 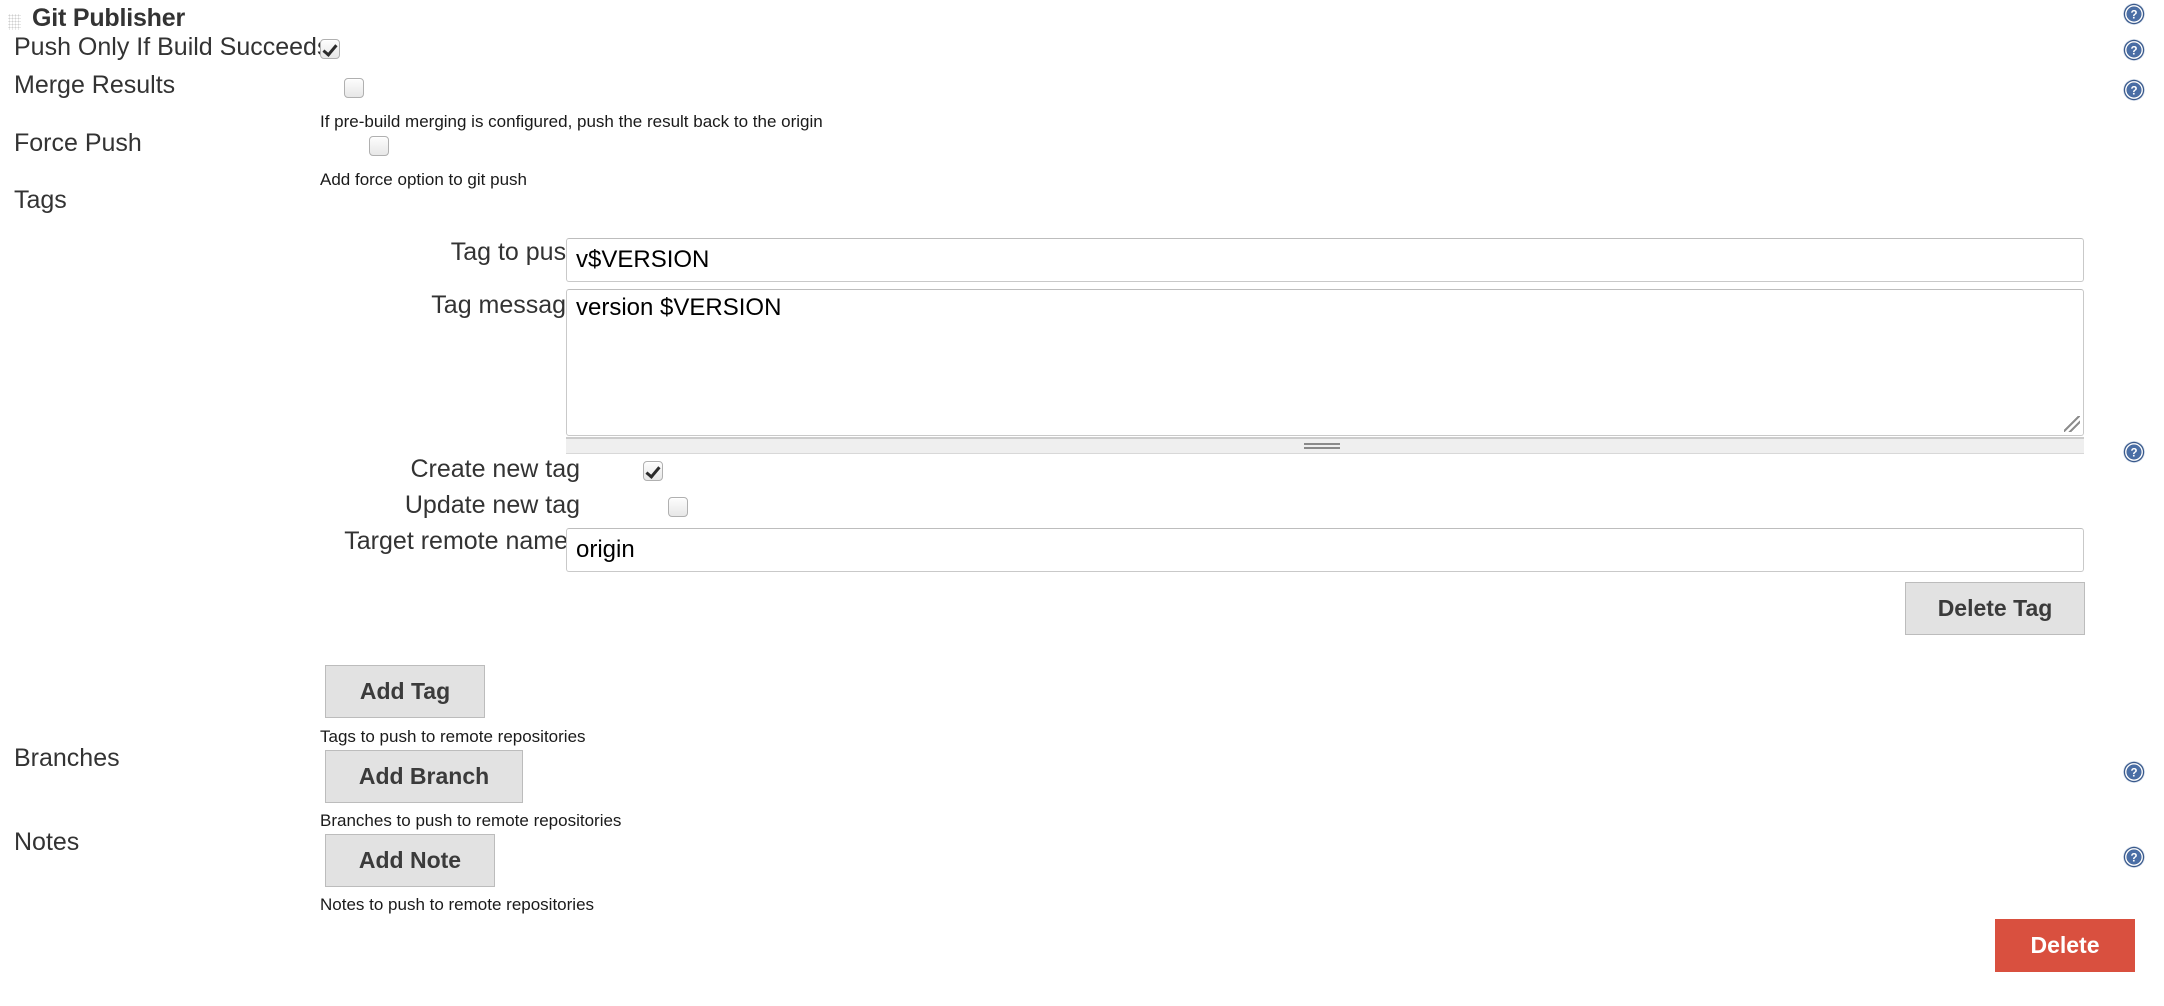 What do you see at coordinates (424, 776) in the screenshot?
I see `add-branch-button: Add Branch` at bounding box center [424, 776].